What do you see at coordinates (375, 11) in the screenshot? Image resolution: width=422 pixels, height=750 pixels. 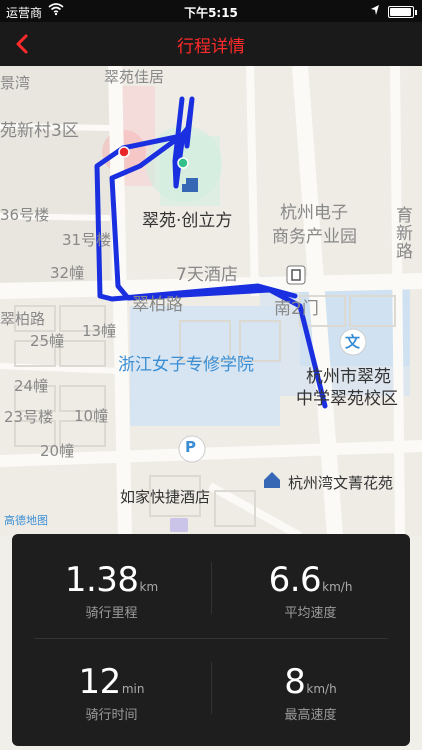 I see `location-arrow-icon` at bounding box center [375, 11].